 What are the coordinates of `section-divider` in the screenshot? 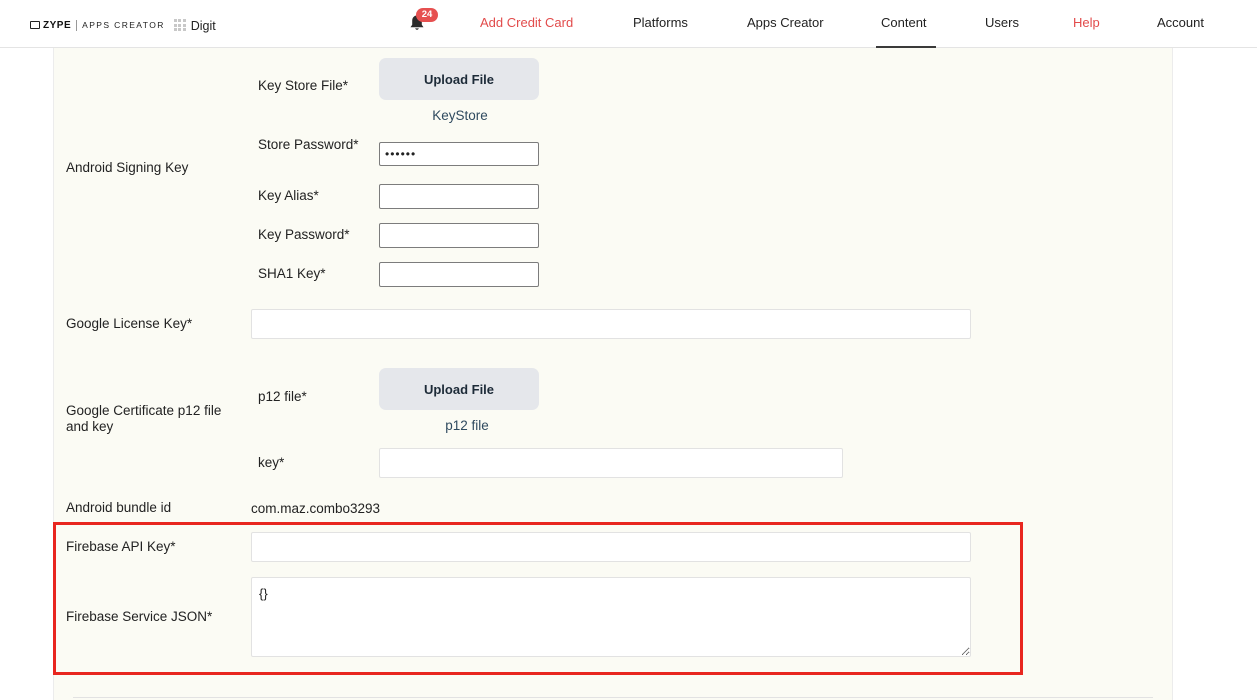 It's located at (613, 697).